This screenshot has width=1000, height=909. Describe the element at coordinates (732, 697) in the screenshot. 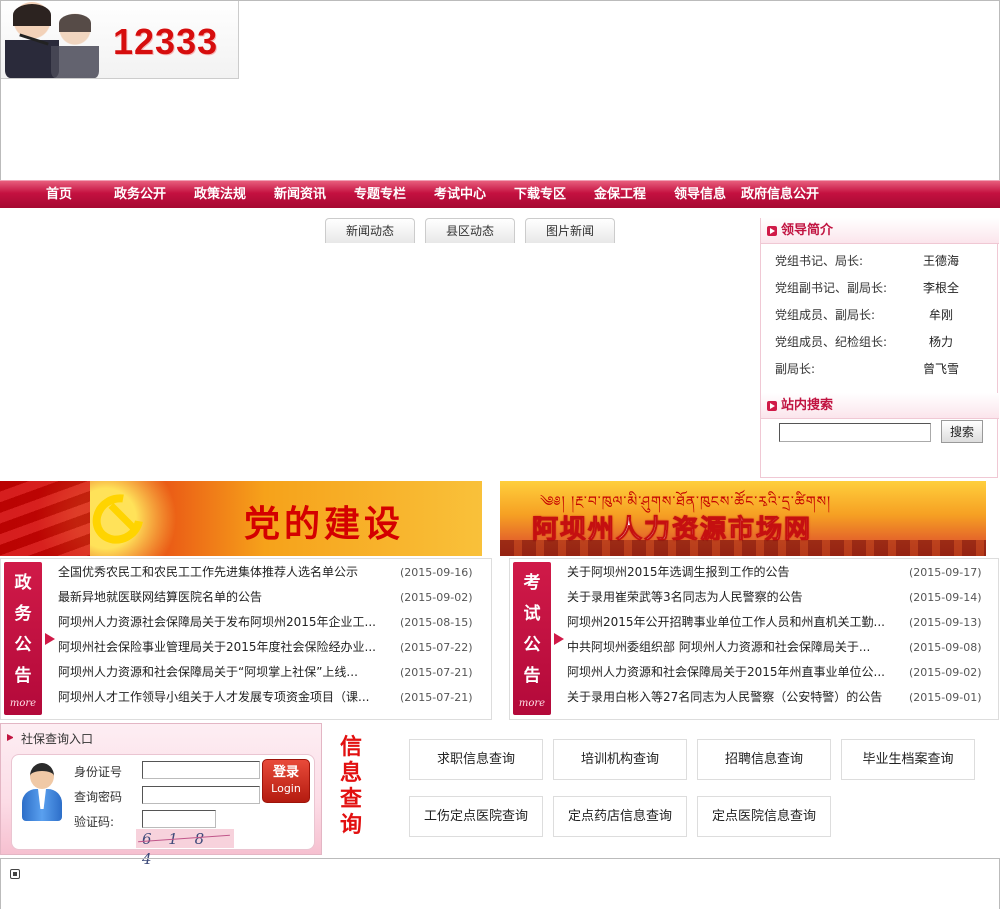

I see `news-title: 关于录用白彬入等27名同志为人民警察（公安特警）的公告` at that location.